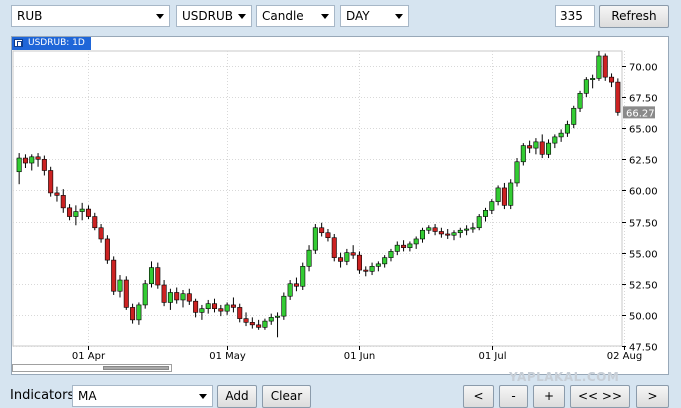 The height and width of the screenshot is (408, 681). I want to click on market-select: RUB, so click(90, 16).